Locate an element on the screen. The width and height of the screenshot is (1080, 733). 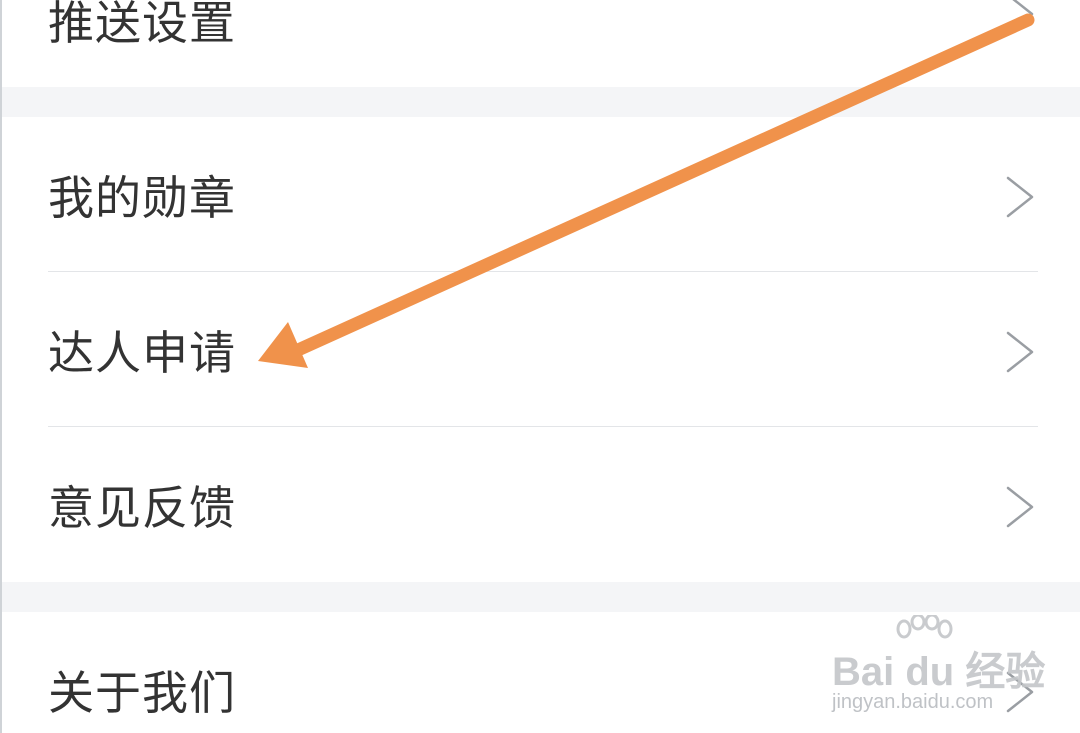
menu-item-label: 关于我们 is located at coordinates (142, 693).